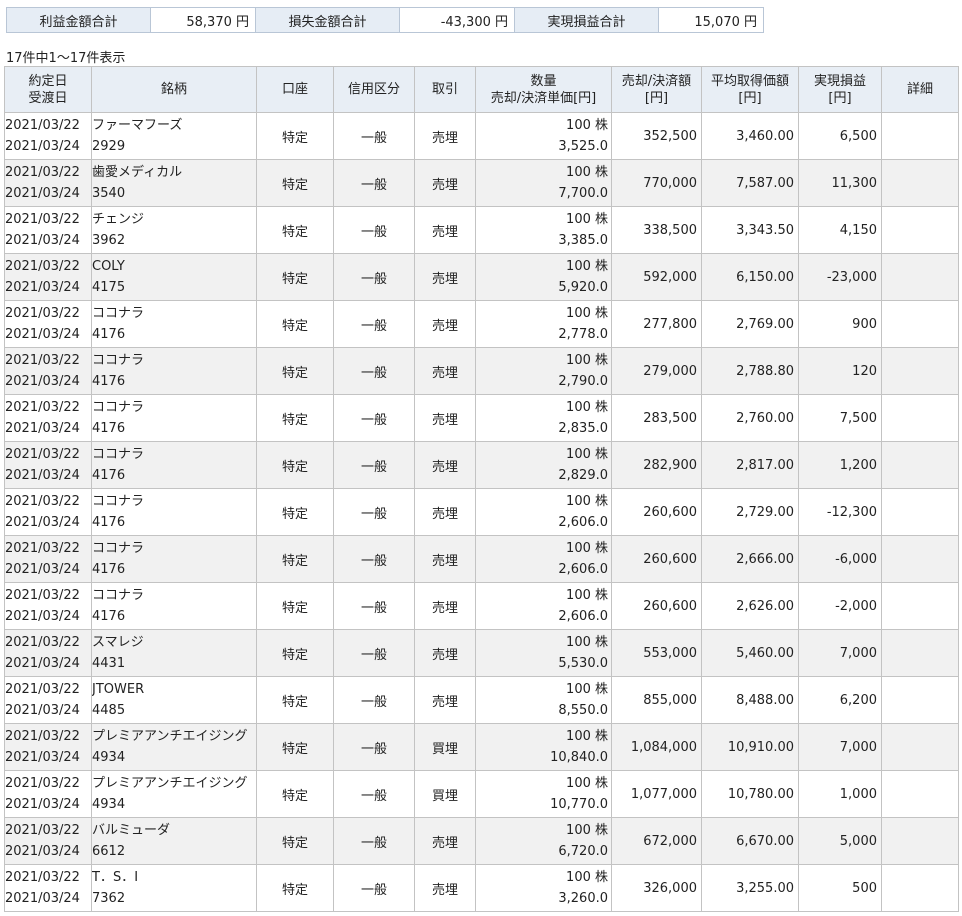 Image resolution: width=962 pixels, height=916 pixels. Describe the element at coordinates (109, 898) in the screenshot. I see `stock-code: 7362` at that location.